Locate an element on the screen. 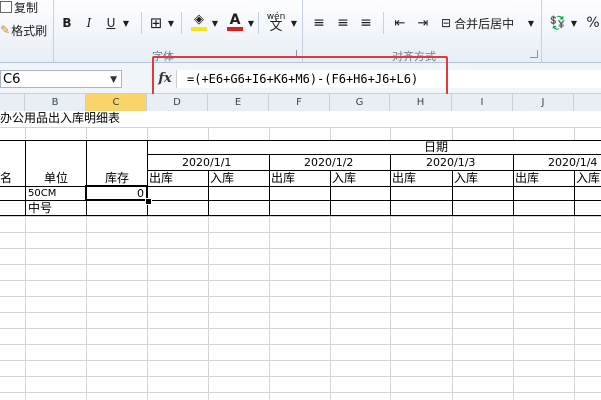 The width and height of the screenshot is (601, 400). currency-format-icon: 💱 is located at coordinates (558, 23).